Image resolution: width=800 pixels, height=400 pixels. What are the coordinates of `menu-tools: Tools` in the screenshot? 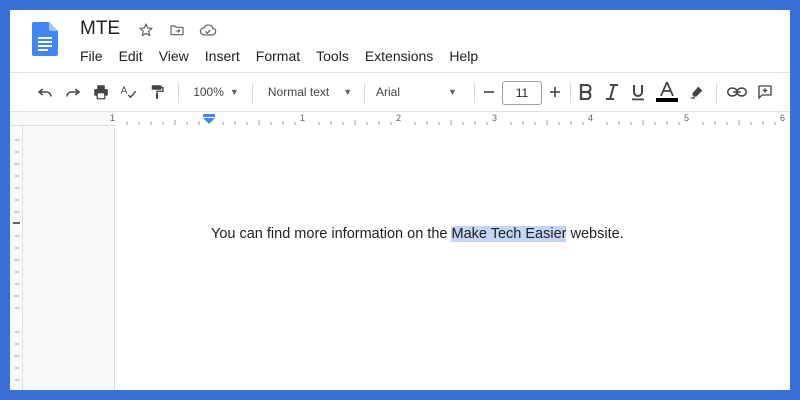 It's located at (332, 56).